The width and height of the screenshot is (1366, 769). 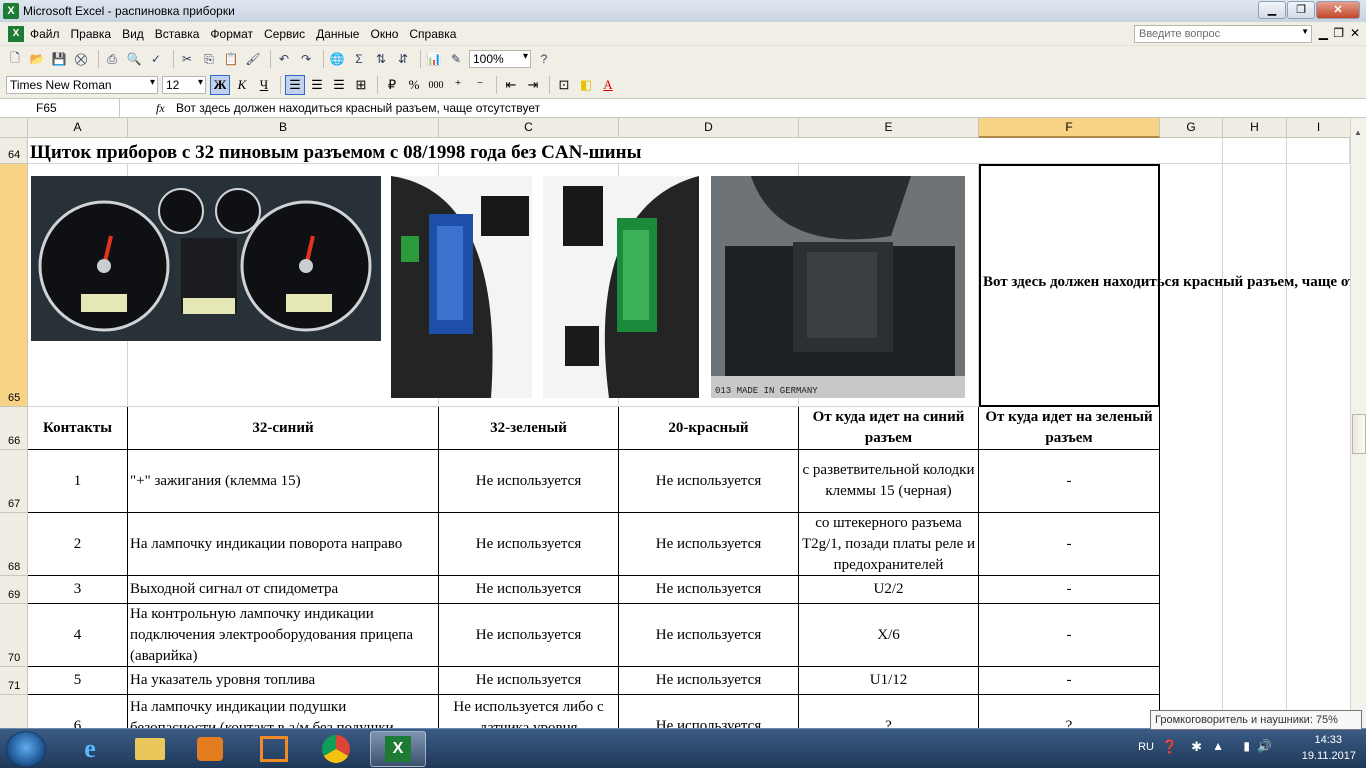 What do you see at coordinates (14, 481) in the screenshot?
I see `row-header: 67` at bounding box center [14, 481].